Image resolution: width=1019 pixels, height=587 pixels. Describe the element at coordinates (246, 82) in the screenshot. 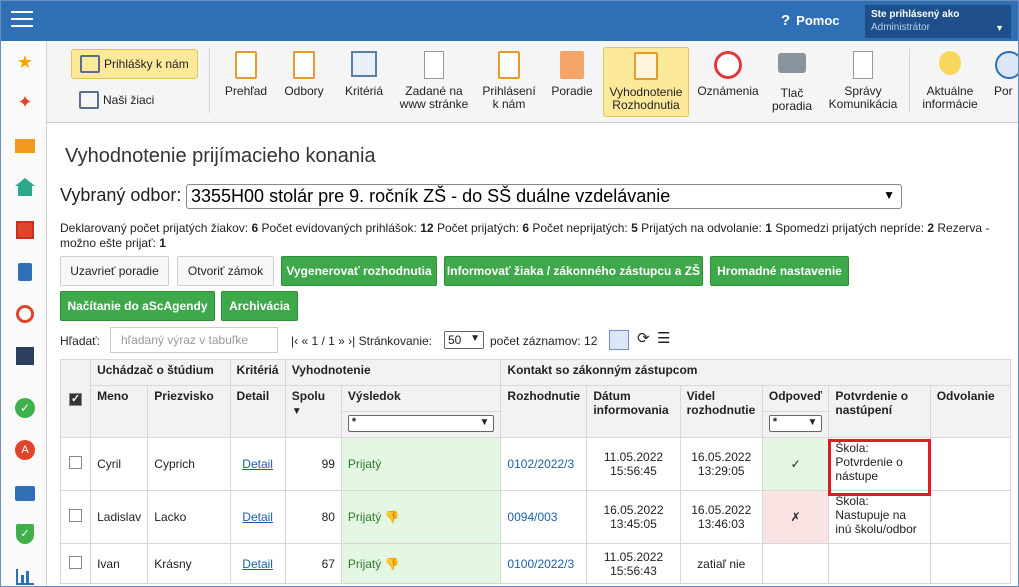

I see `toolbar-overview: Prehľad` at that location.